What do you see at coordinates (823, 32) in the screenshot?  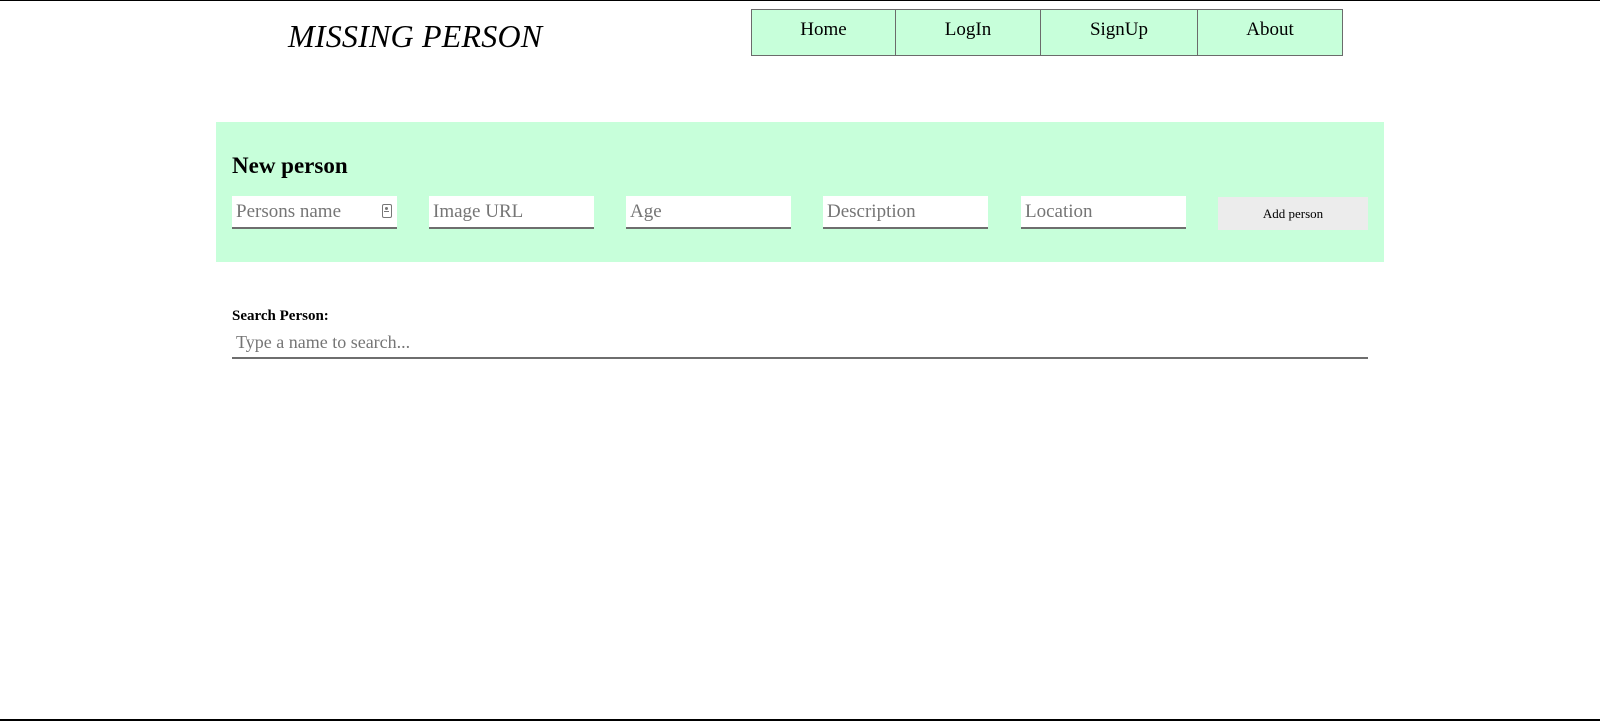 I see `nav-home: Home` at bounding box center [823, 32].